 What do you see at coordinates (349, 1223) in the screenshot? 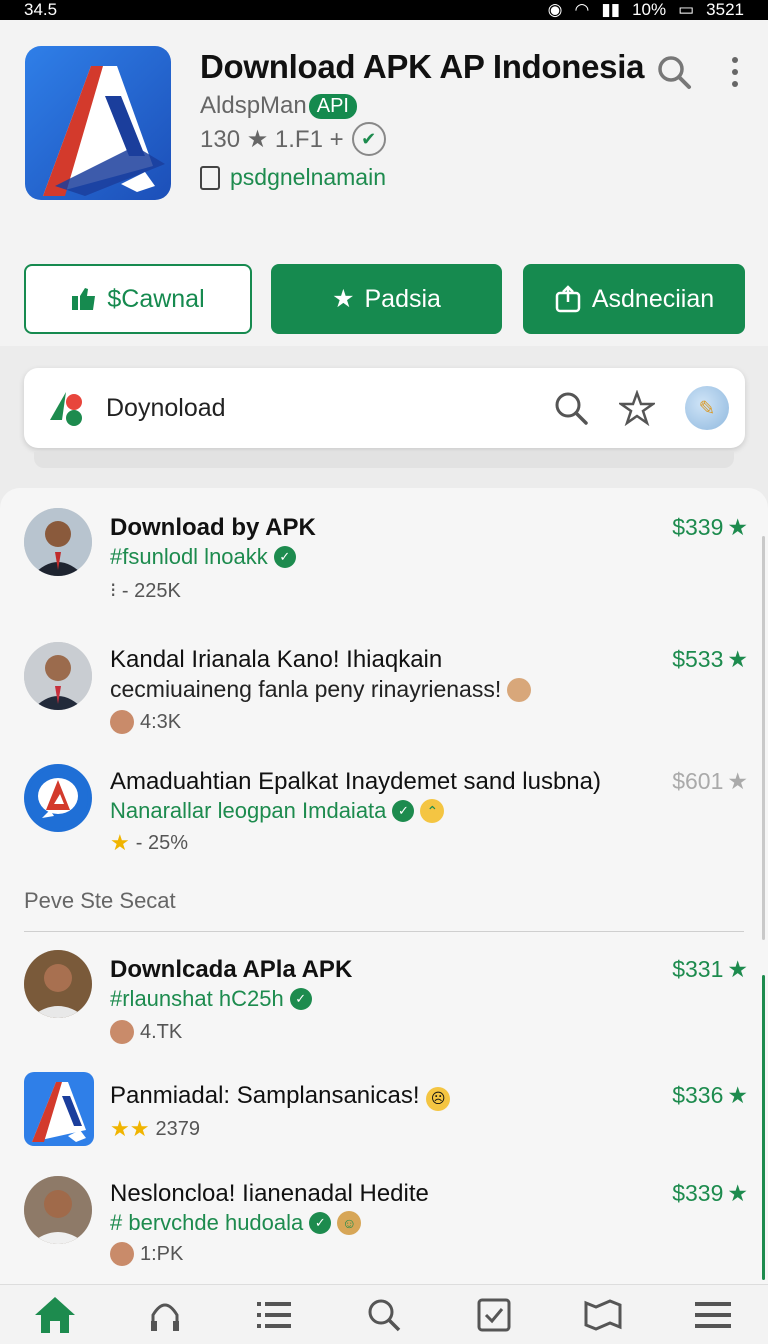
I see `emoji-icon: ☺` at bounding box center [349, 1223].